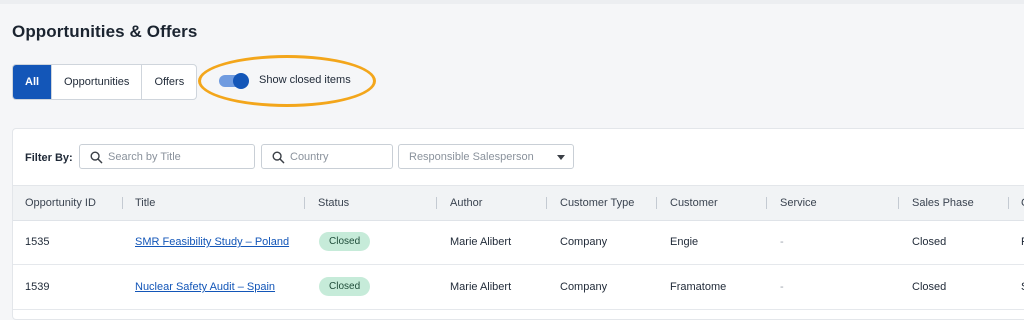 This screenshot has height=320, width=1024. What do you see at coordinates (333, 203) in the screenshot?
I see `column-header-status: Status` at bounding box center [333, 203].